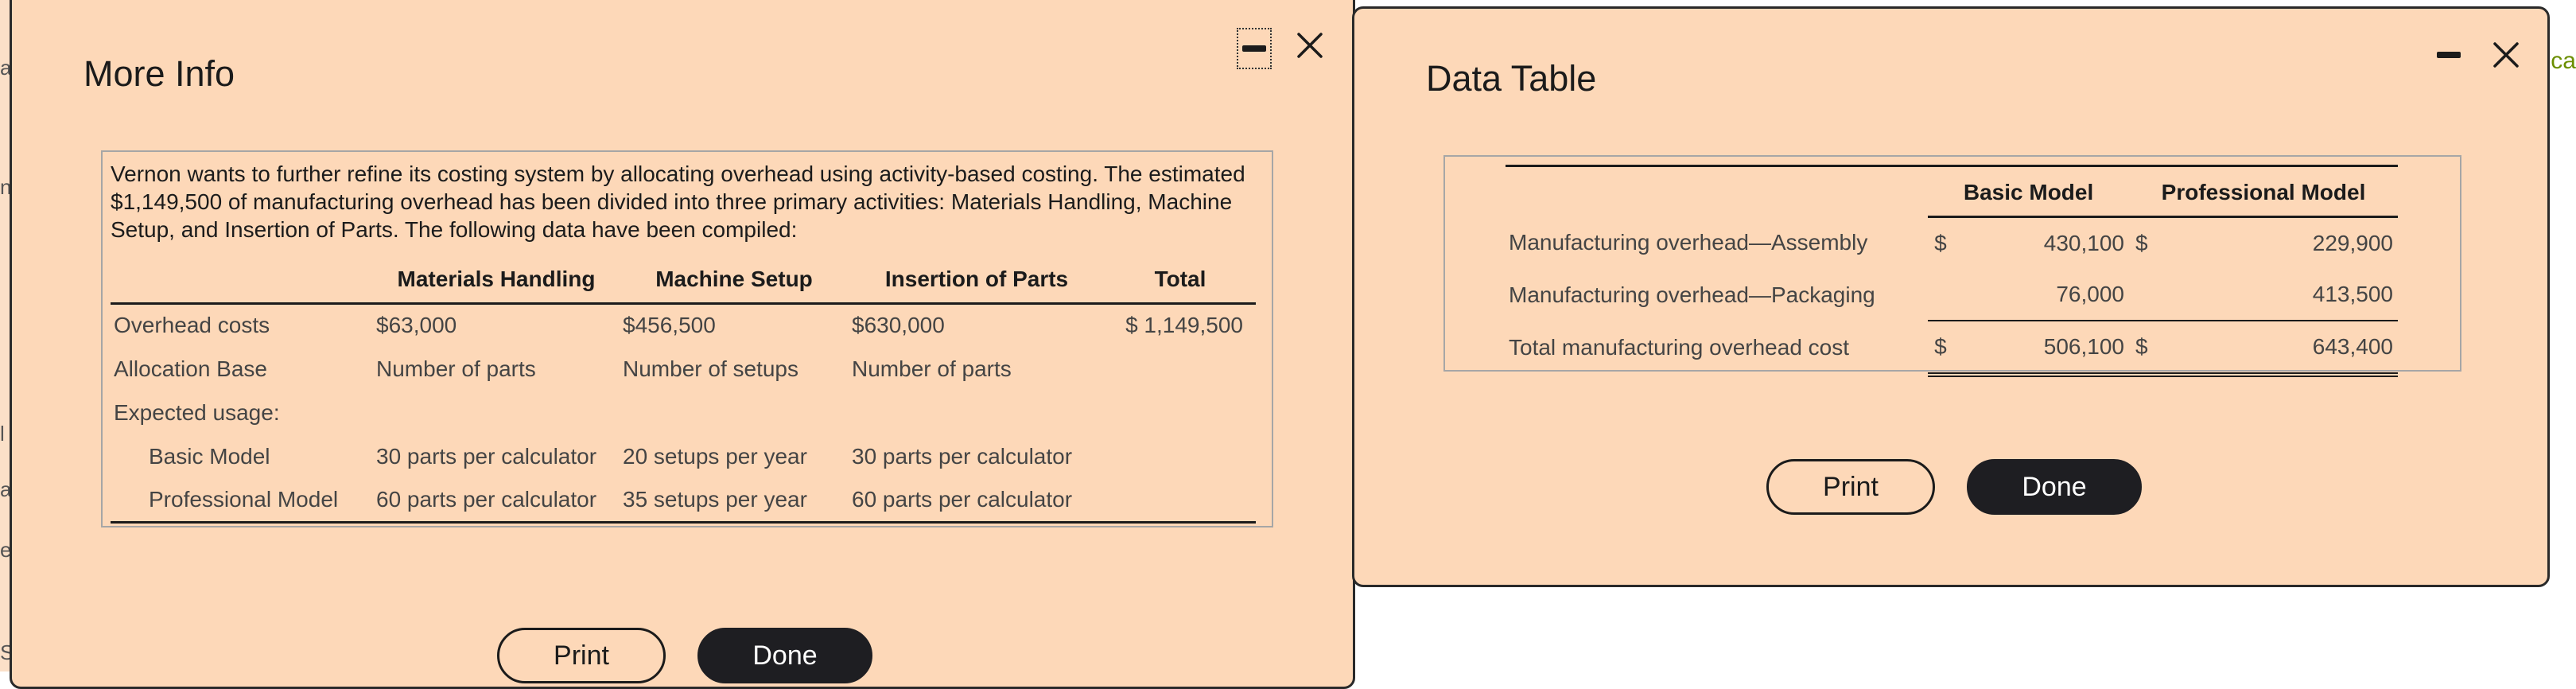 This screenshot has height=689, width=2576. I want to click on cell-professional-model: 413,500, so click(2282, 295).